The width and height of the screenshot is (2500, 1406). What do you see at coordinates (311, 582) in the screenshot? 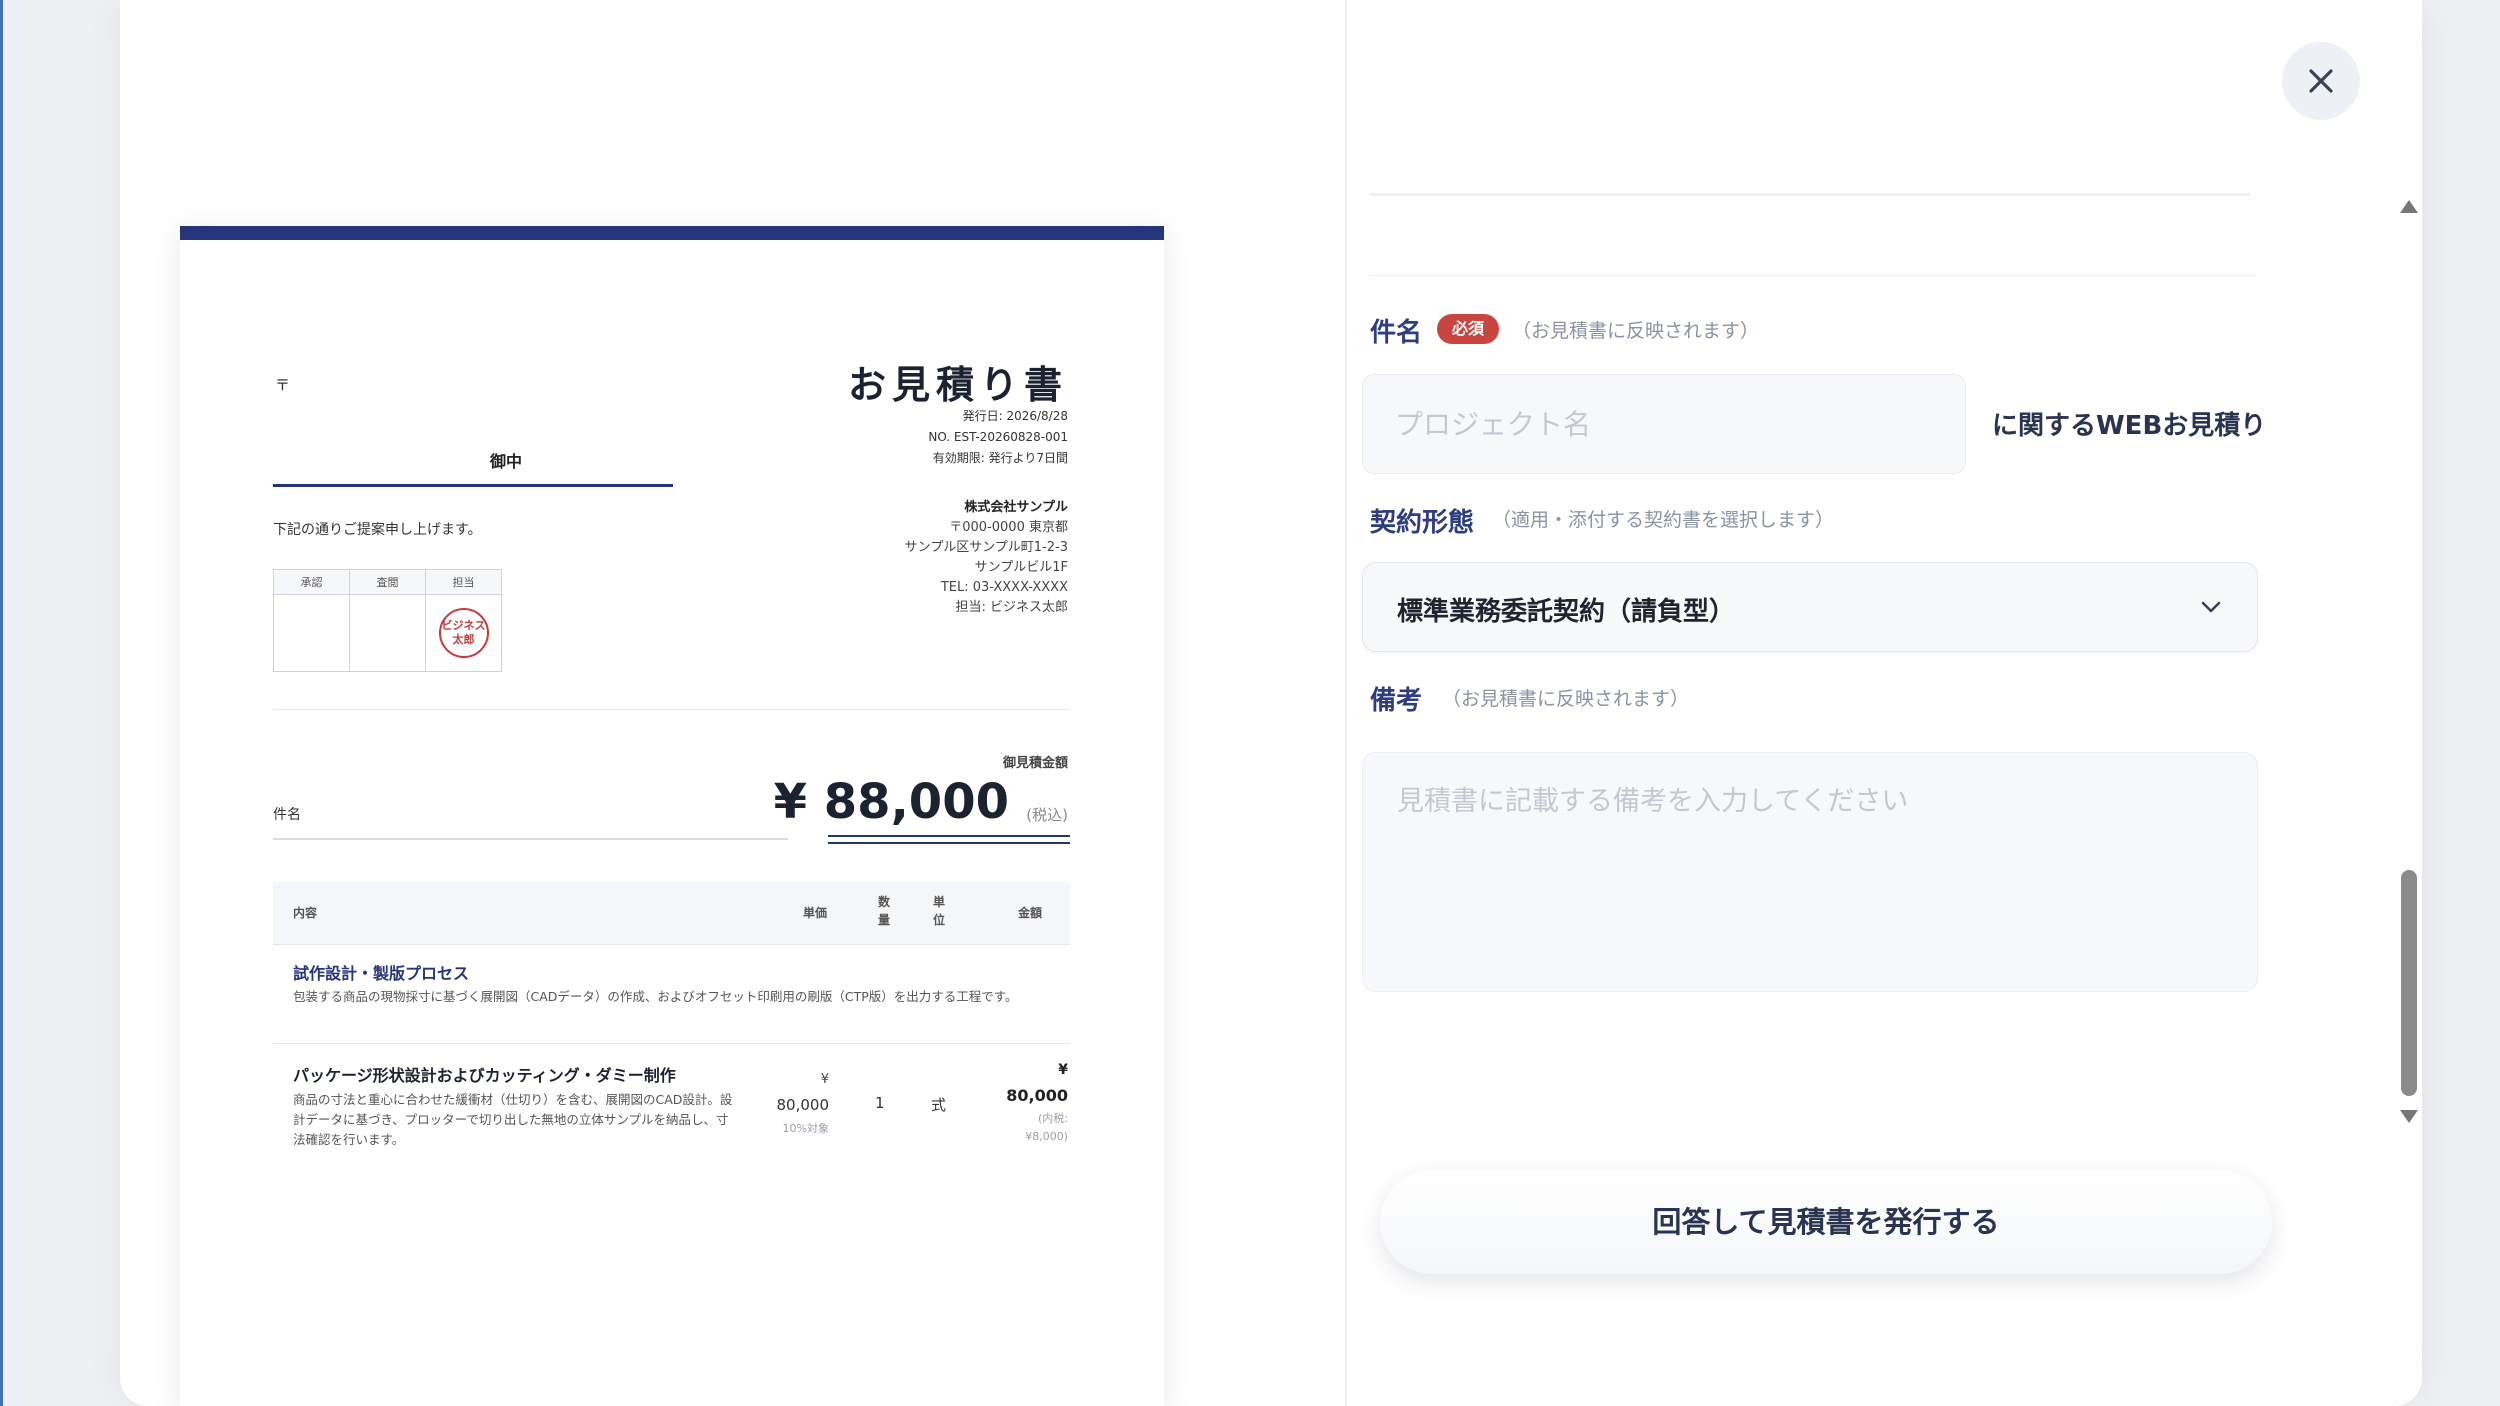
I see `approval-header-approve: 承認` at bounding box center [311, 582].